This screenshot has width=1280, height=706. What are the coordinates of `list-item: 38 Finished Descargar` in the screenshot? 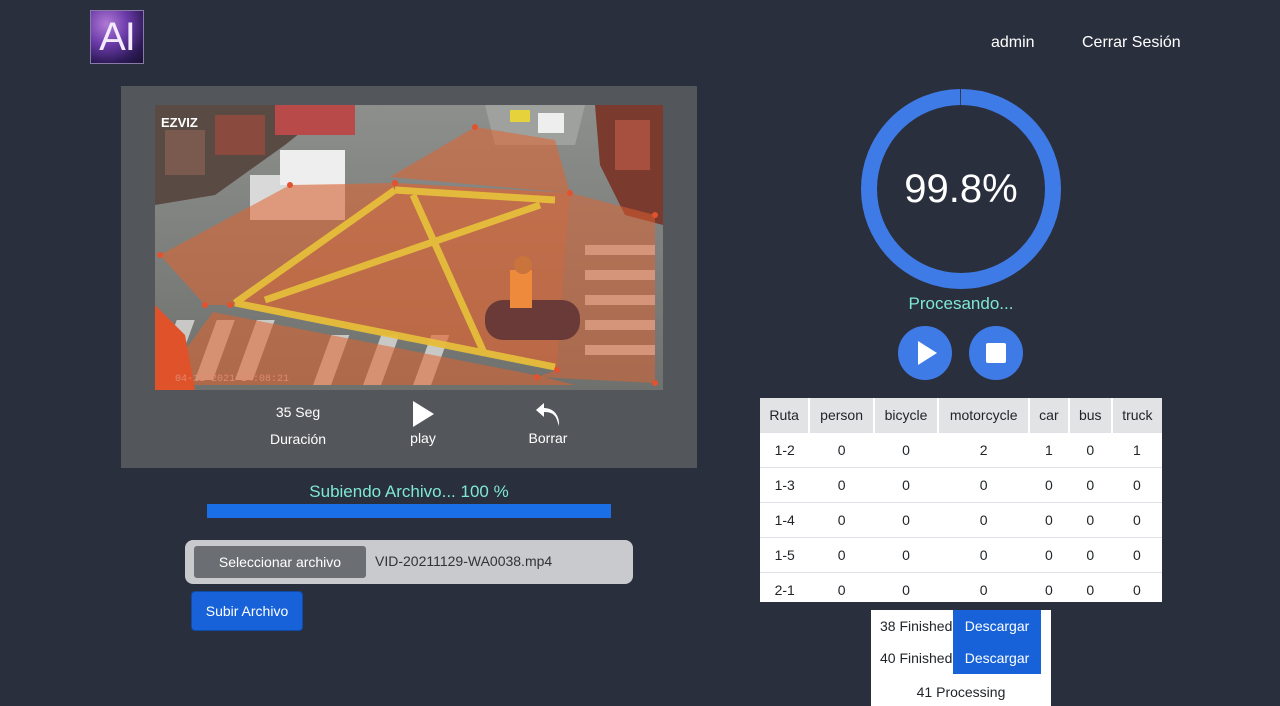 It's located at (961, 626).